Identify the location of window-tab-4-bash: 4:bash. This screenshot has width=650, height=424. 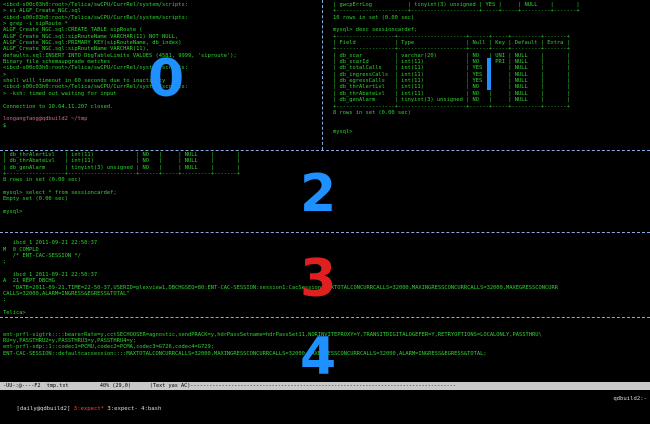
(149, 409).